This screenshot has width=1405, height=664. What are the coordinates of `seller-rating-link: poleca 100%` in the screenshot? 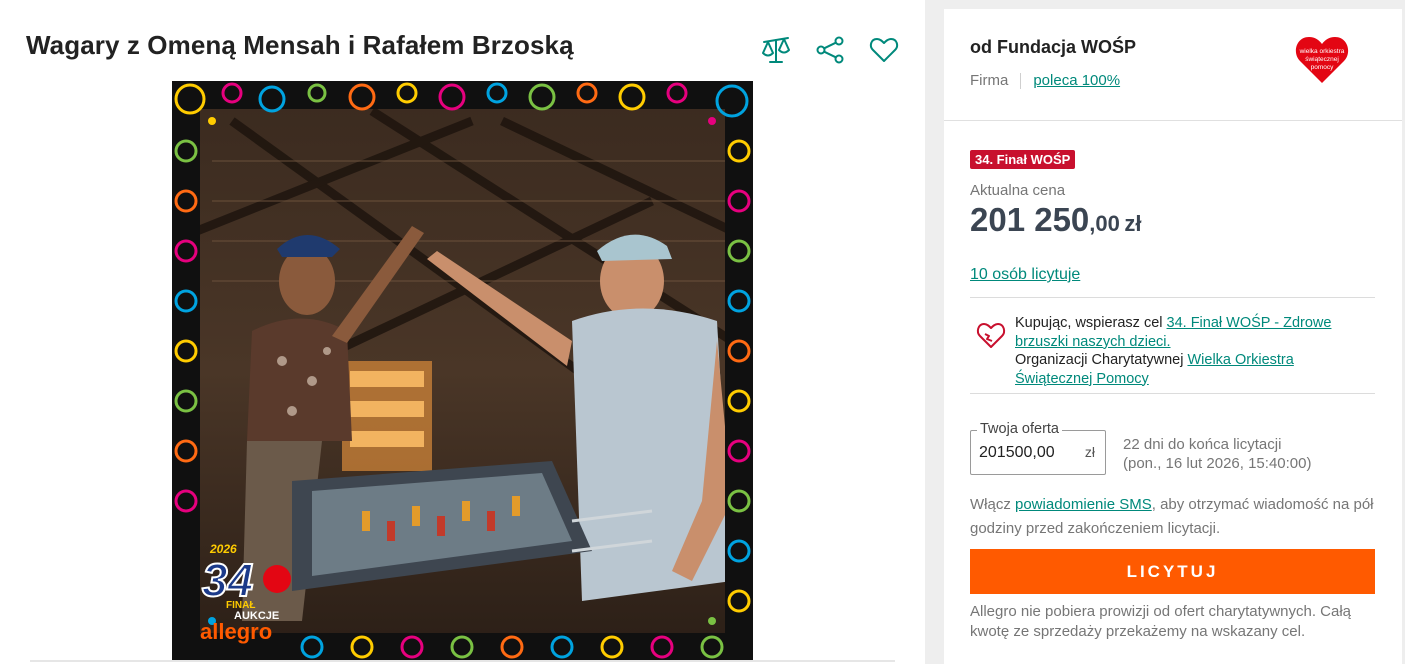 It's located at (1076, 80).